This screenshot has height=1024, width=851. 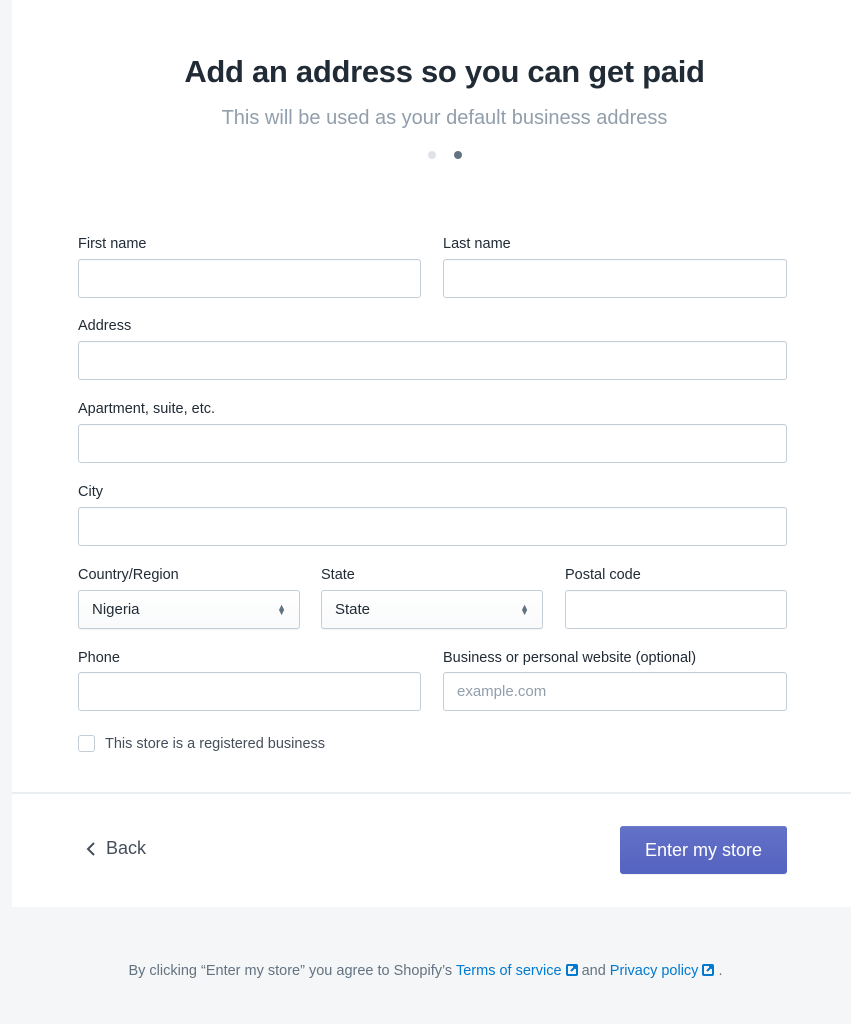 I want to click on city-label: City, so click(x=90, y=492).